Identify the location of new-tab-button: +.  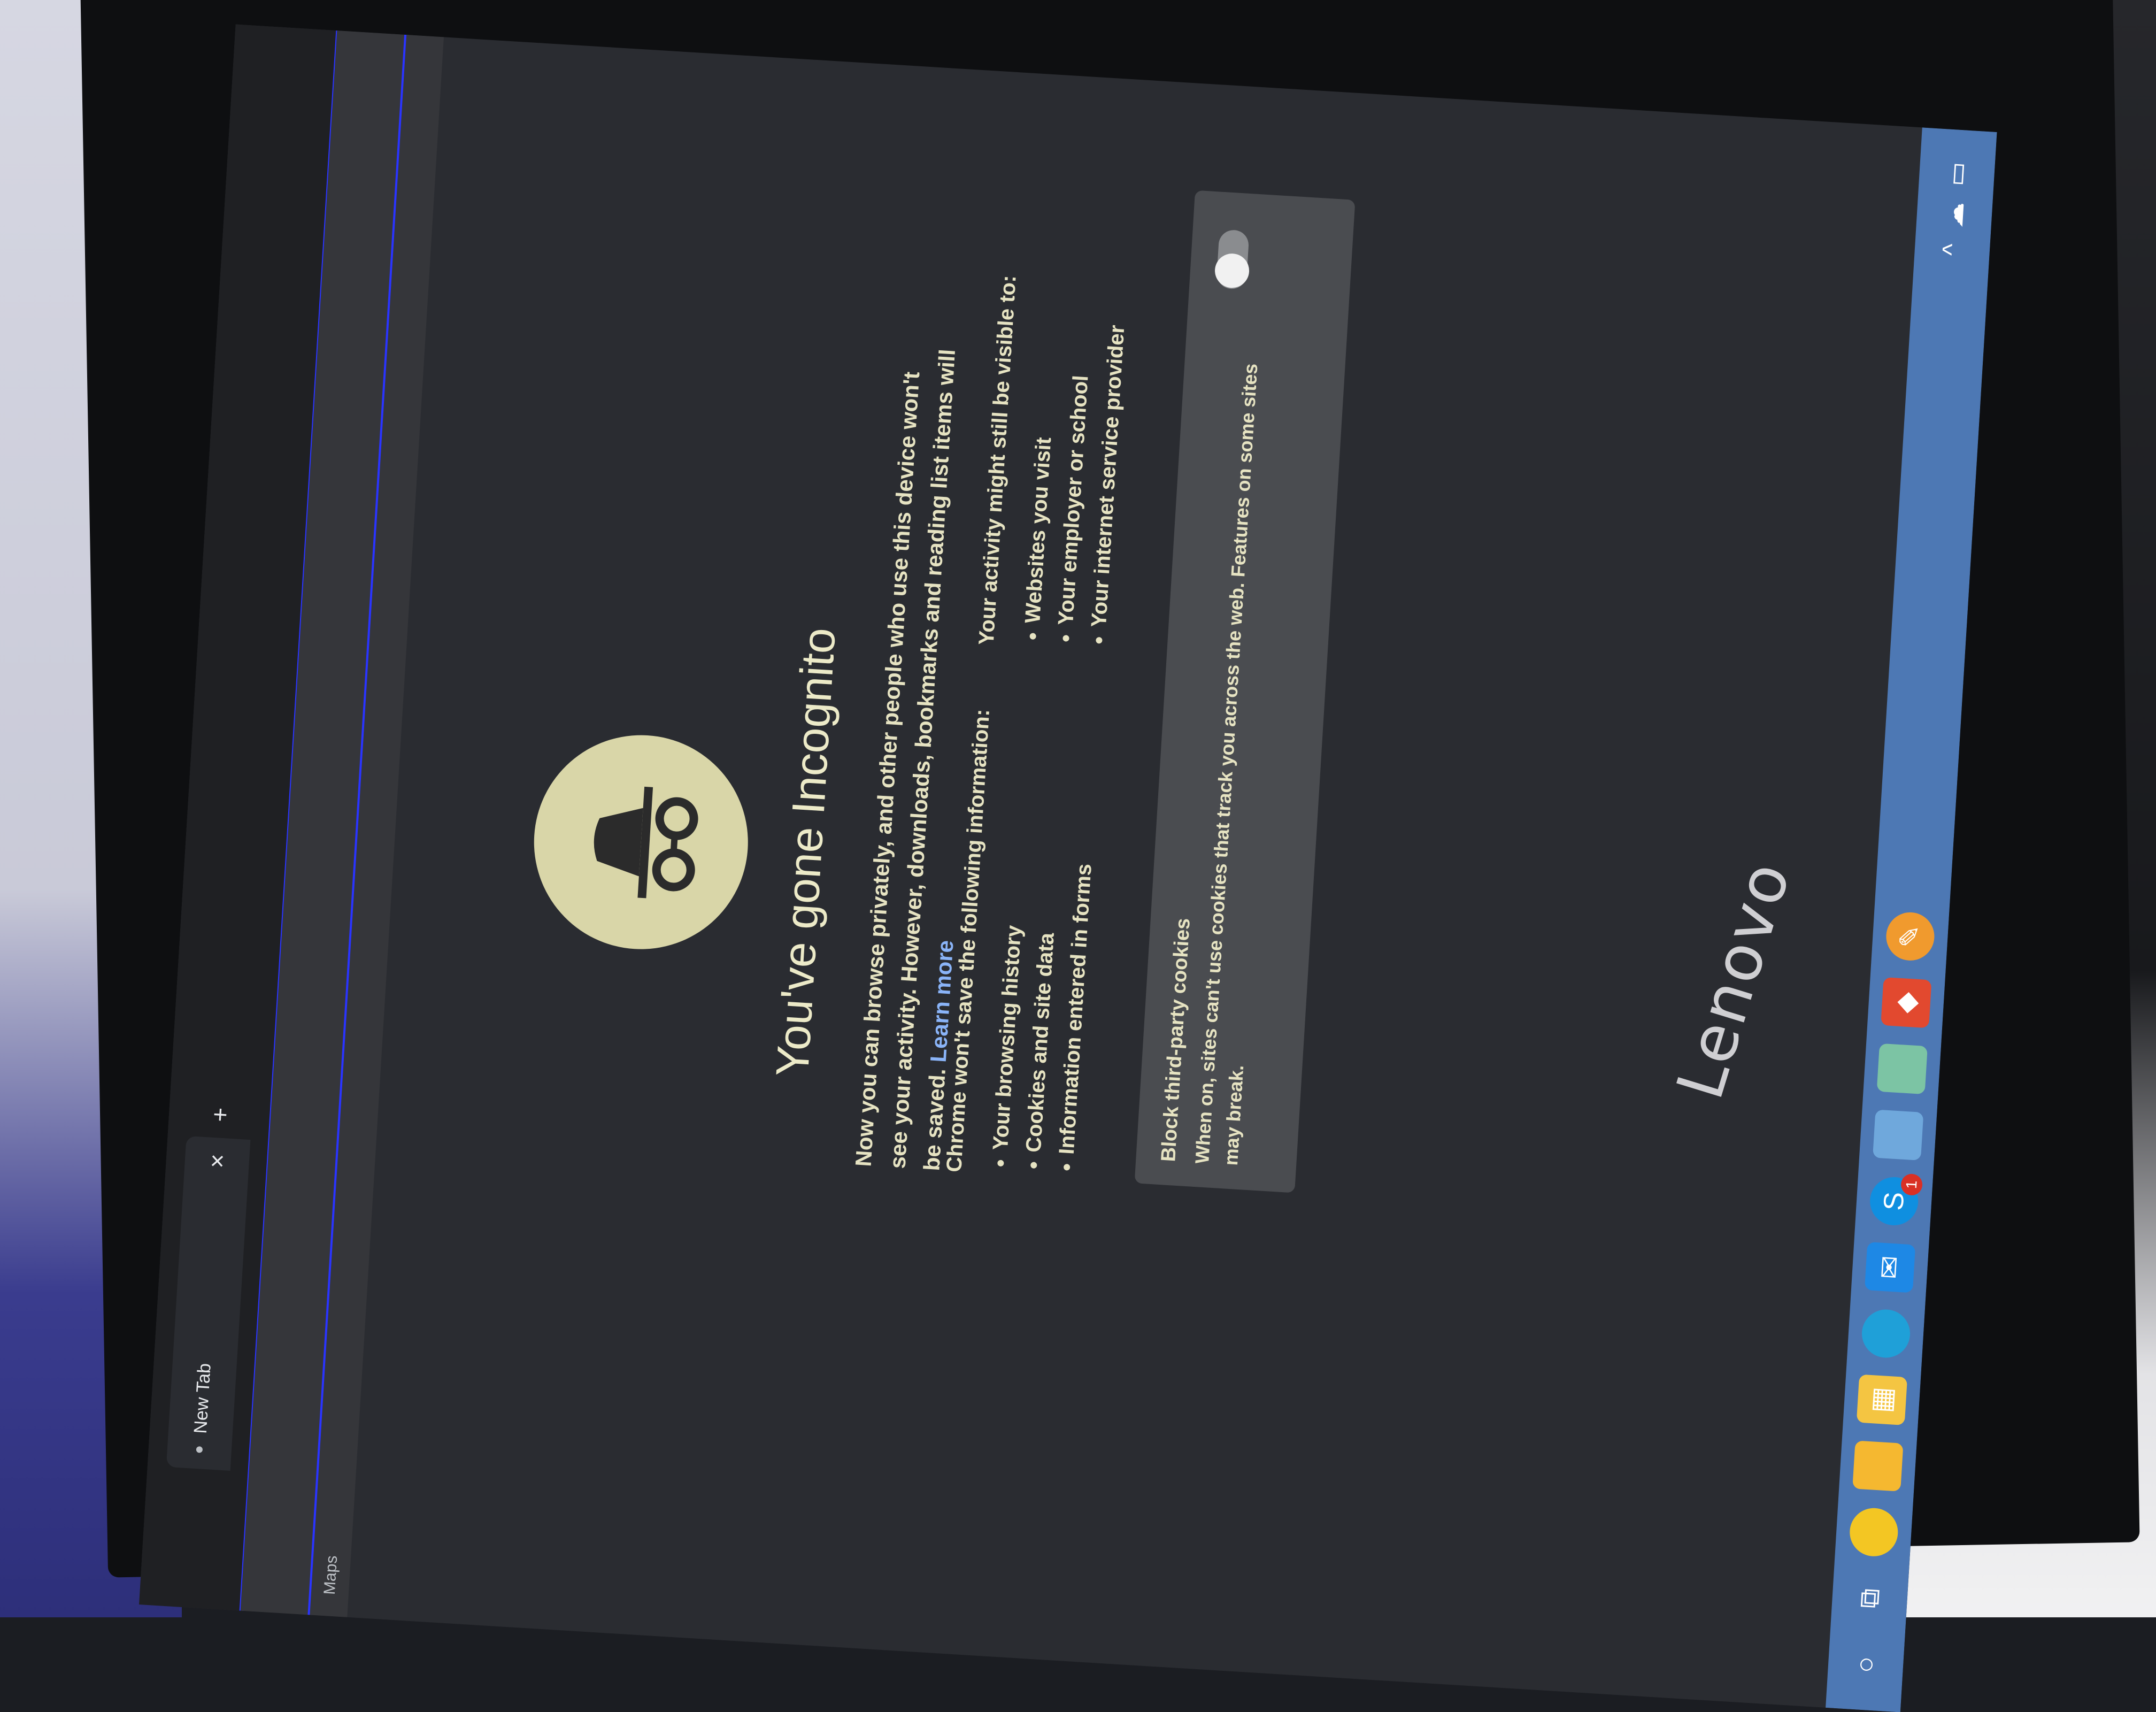
(220, 1115).